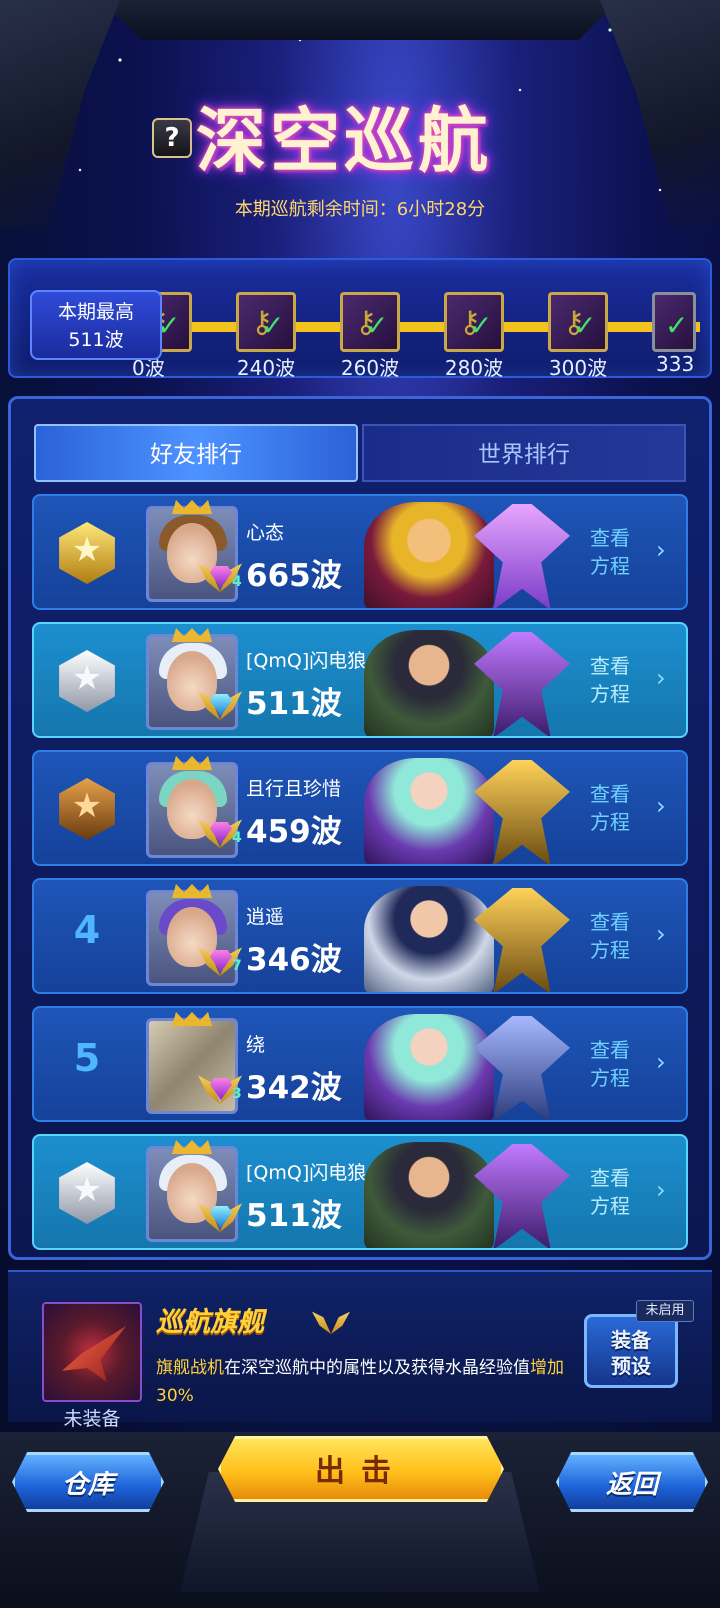  What do you see at coordinates (294, 576) in the screenshot?
I see `player-waves: 665波` at bounding box center [294, 576].